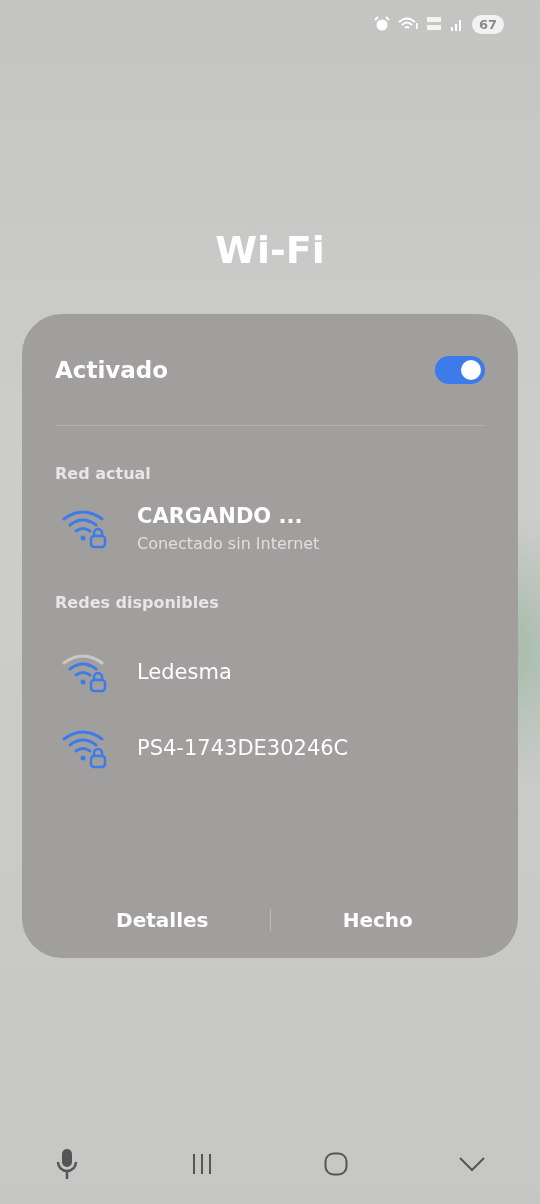 The width and height of the screenshot is (540, 1204). Describe the element at coordinates (162, 920) in the screenshot. I see `details-button: Detalles` at that location.